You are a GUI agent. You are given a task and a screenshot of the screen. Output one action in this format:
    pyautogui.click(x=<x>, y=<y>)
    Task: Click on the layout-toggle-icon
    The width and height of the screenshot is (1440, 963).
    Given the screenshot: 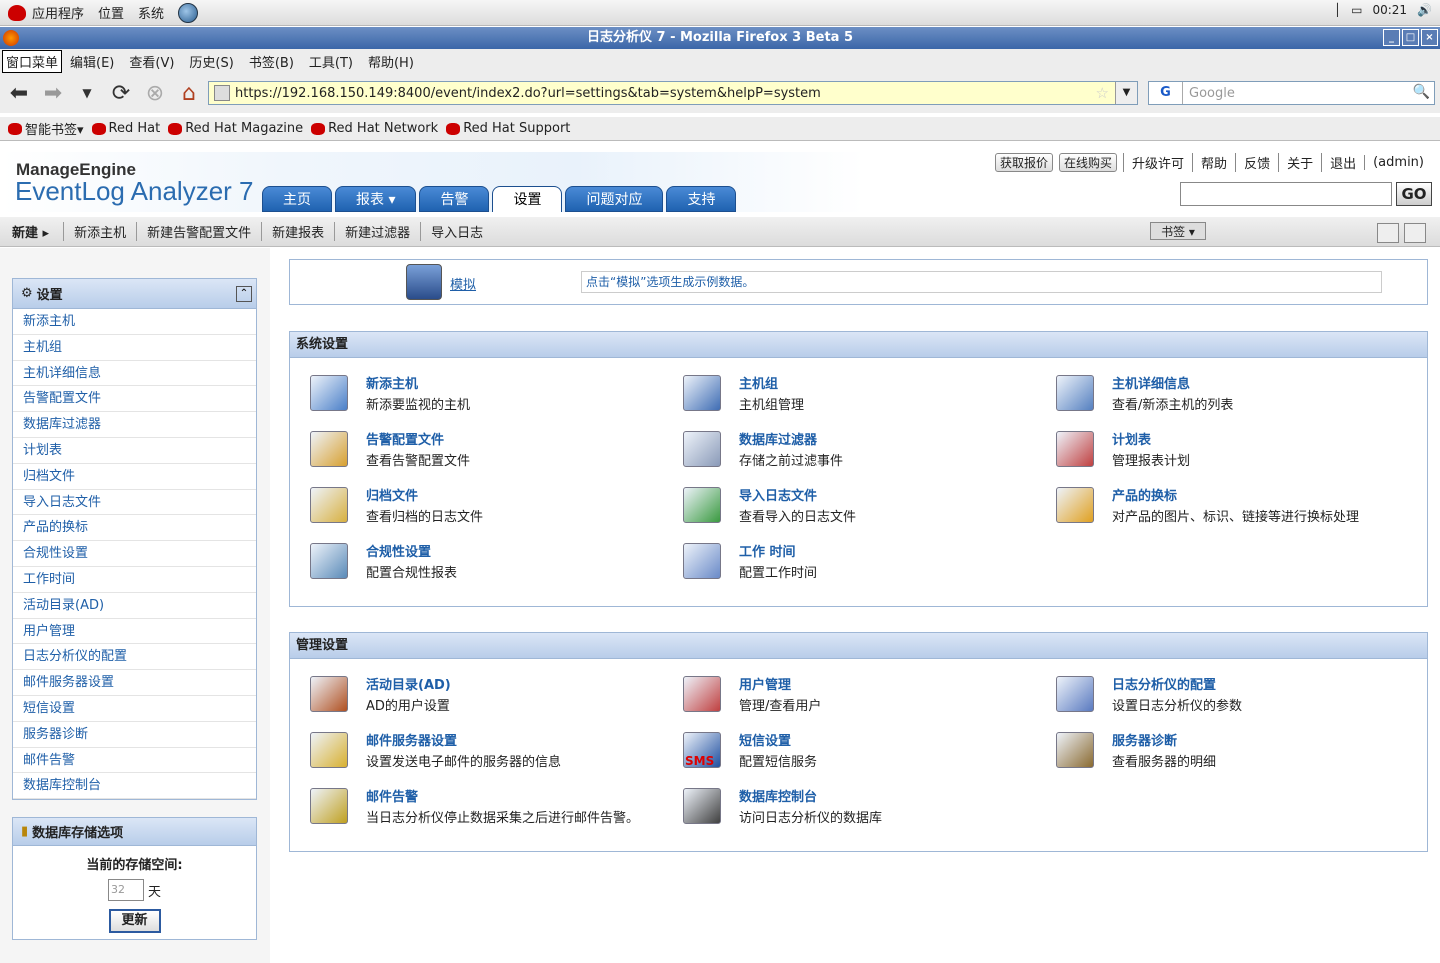 What is the action you would take?
    pyautogui.click(x=1415, y=233)
    